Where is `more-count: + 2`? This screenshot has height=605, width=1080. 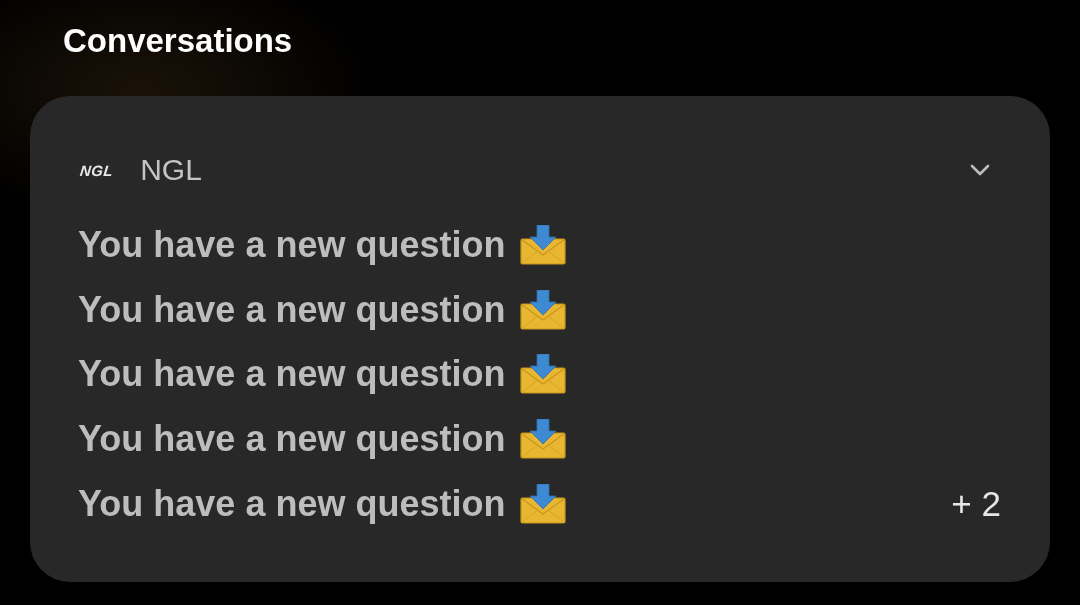 more-count: + 2 is located at coordinates (976, 504).